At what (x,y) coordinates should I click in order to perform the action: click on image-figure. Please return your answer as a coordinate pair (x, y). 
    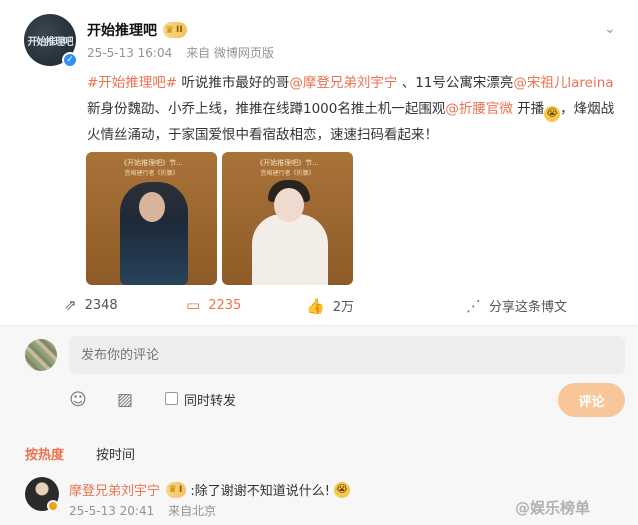
    Looking at the image, I should click on (290, 249).